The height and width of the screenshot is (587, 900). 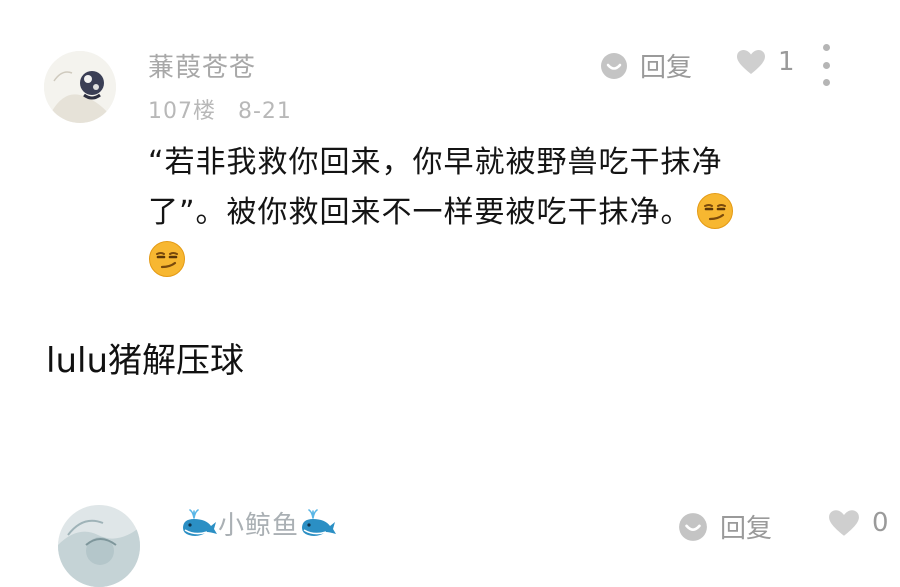 What do you see at coordinates (786, 62) in the screenshot?
I see `like-count: 1` at bounding box center [786, 62].